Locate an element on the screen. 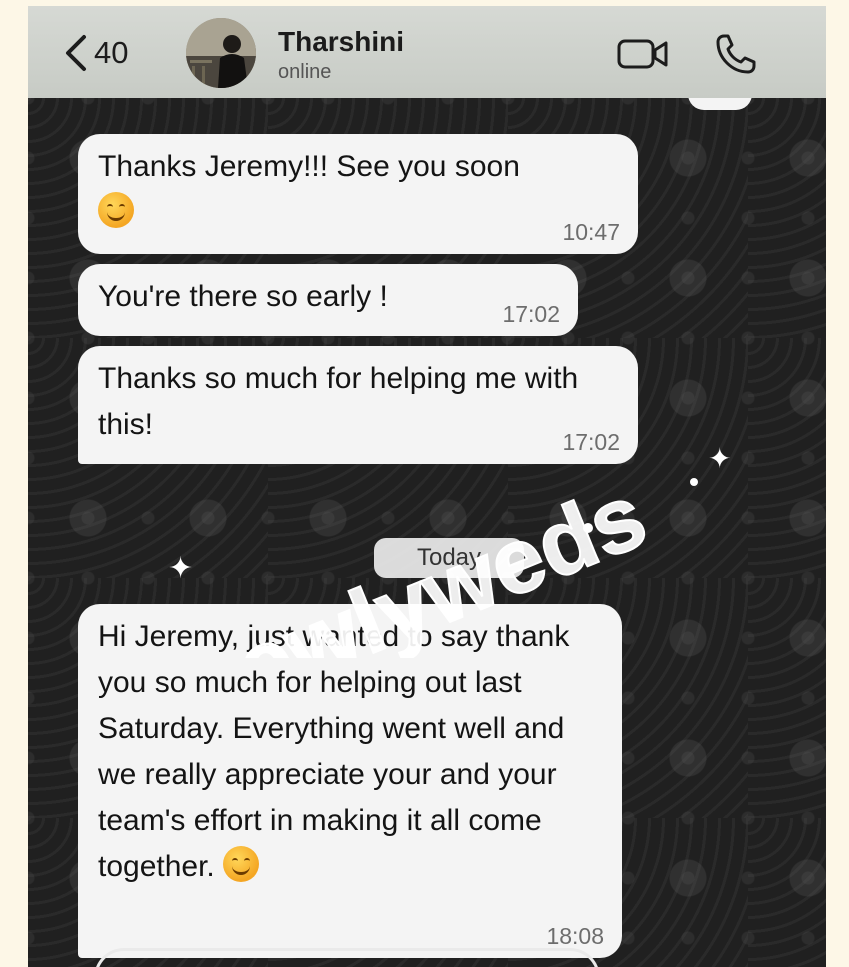  message-text: You're there so early ! is located at coordinates (243, 296).